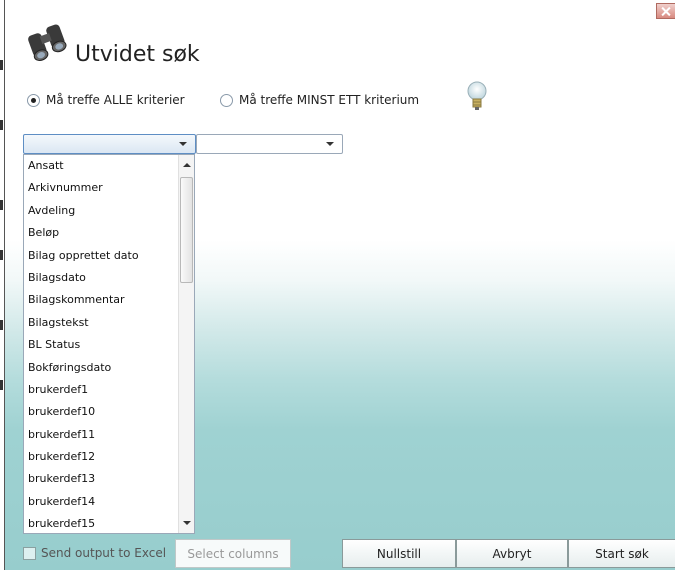  I want to click on radio-unselected-icon, so click(226, 100).